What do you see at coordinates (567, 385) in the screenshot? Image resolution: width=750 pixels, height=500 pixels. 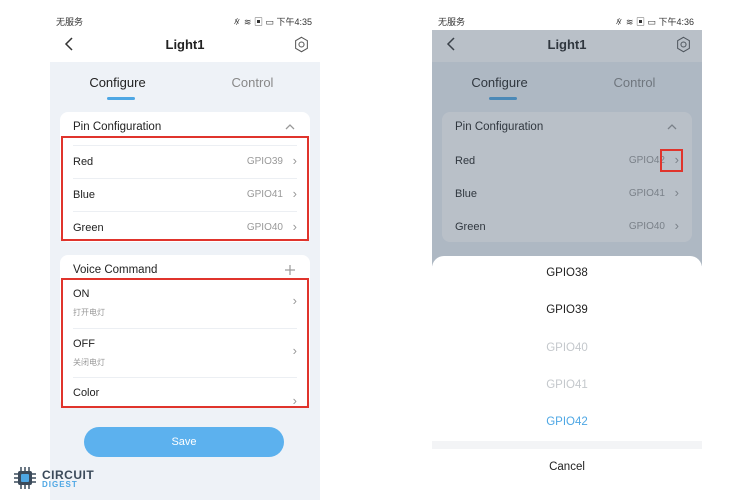 I see `gpio-option-disabled: GPIO41` at bounding box center [567, 385].